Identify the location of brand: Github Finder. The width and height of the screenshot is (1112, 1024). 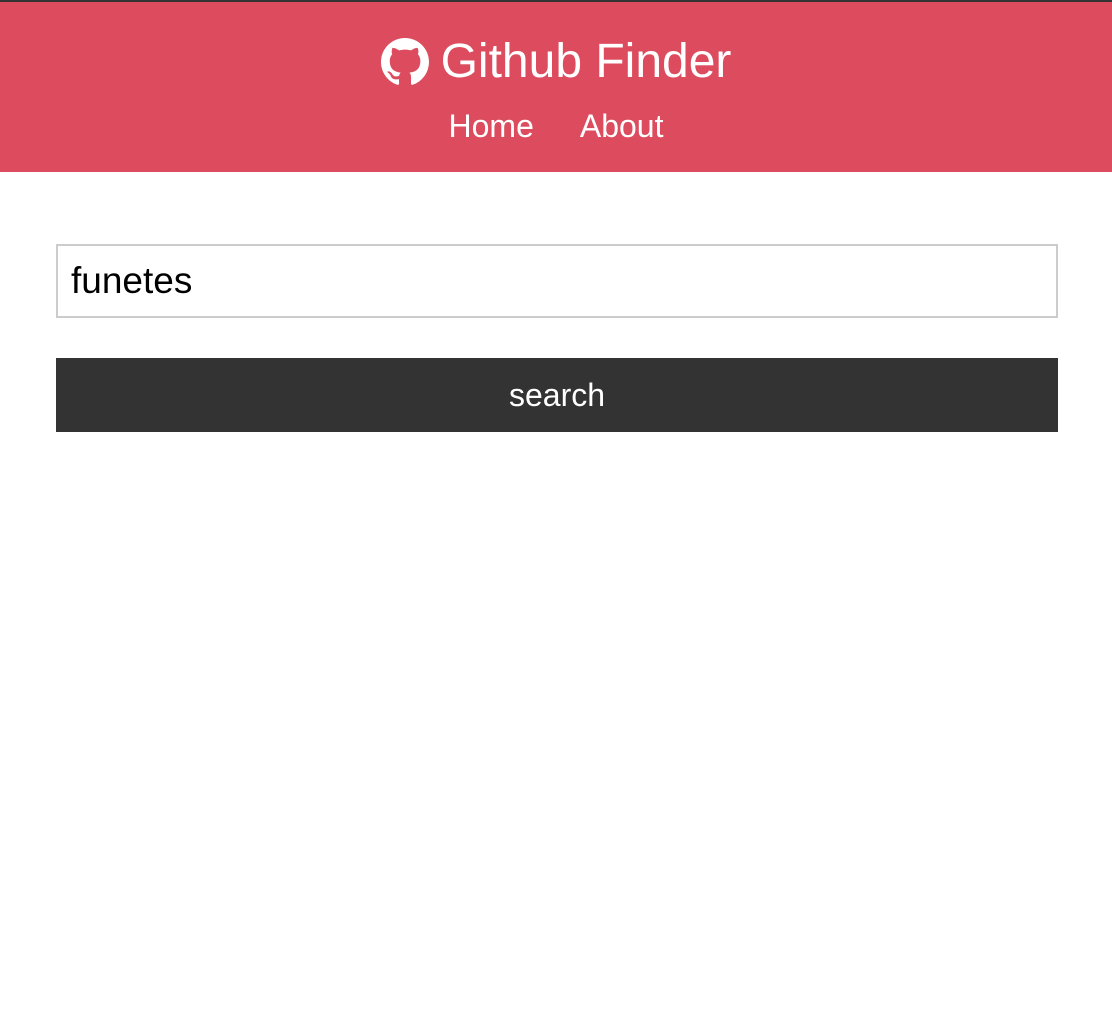
(556, 62).